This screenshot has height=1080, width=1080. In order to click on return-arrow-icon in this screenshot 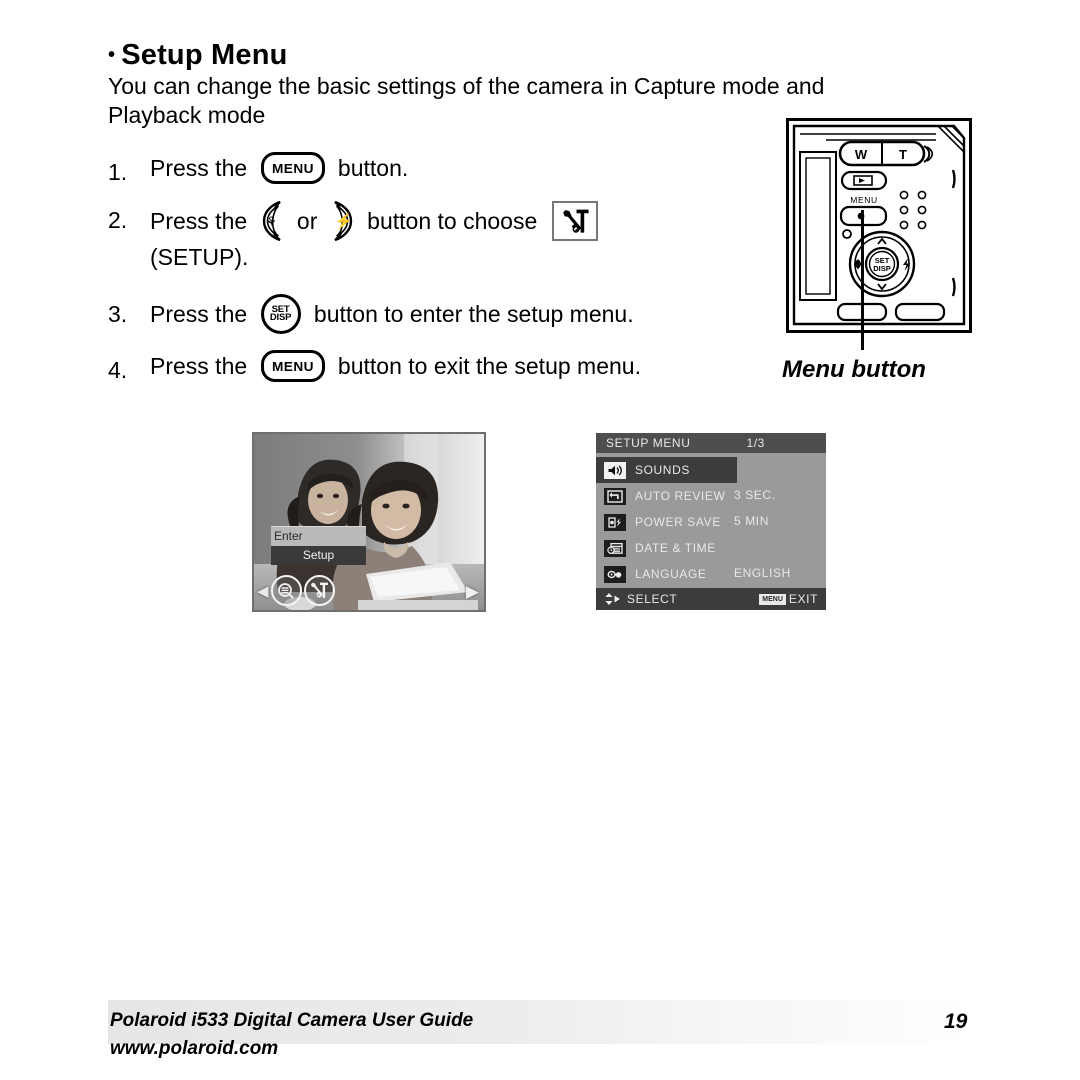, I will do `click(615, 496)`.